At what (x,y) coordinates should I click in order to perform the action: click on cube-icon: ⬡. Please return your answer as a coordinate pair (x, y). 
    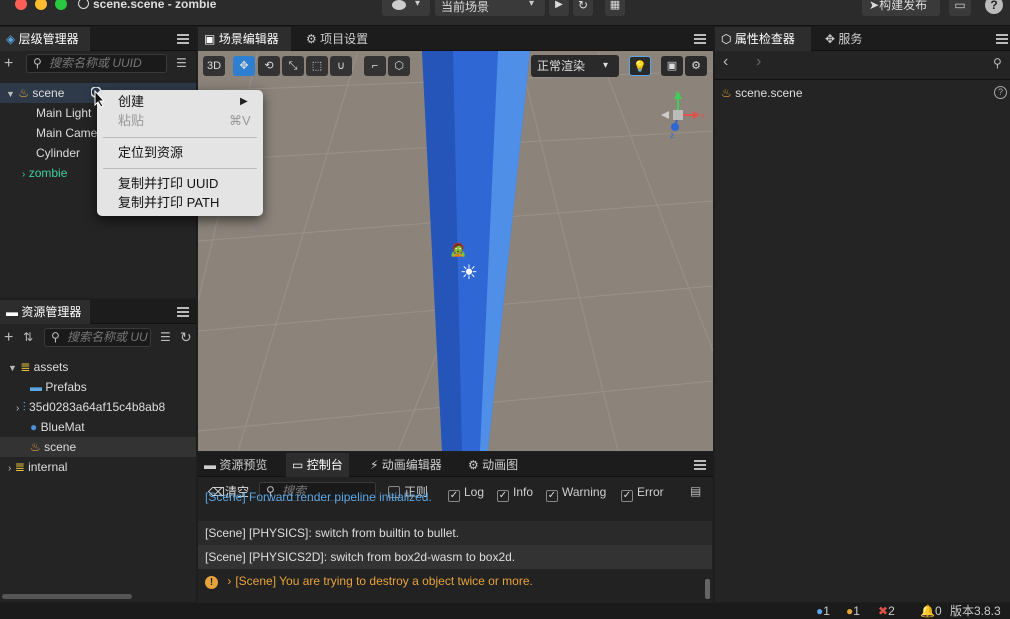
    Looking at the image, I should click on (726, 39).